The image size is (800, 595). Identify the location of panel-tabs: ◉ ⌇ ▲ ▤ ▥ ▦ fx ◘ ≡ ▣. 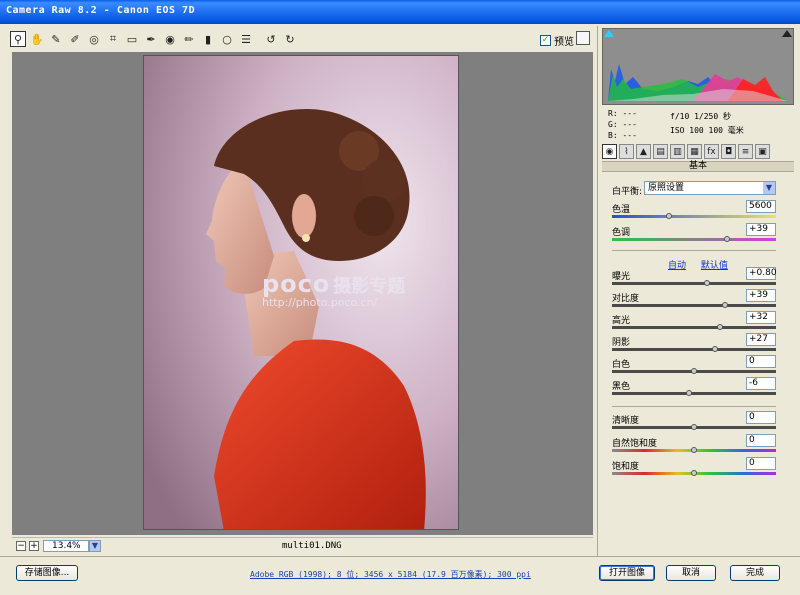
(698, 152).